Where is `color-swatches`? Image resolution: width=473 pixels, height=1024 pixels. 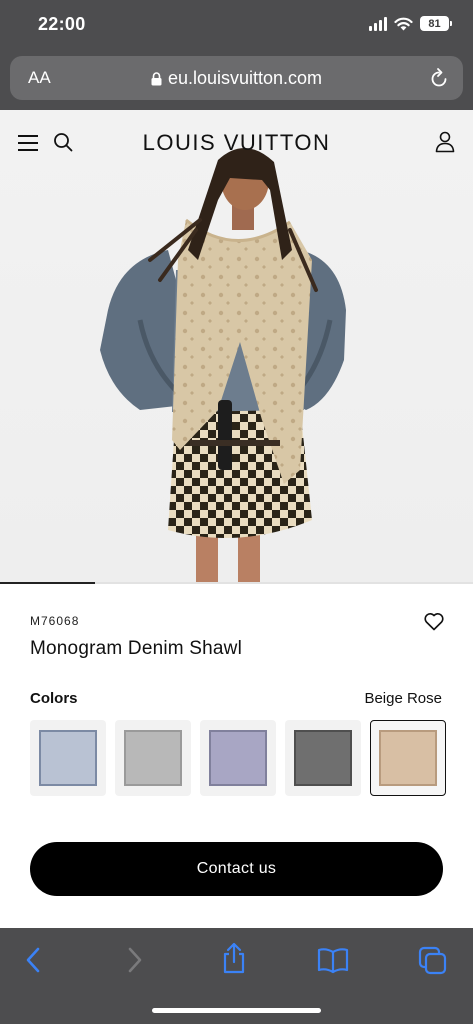 color-swatches is located at coordinates (238, 758).